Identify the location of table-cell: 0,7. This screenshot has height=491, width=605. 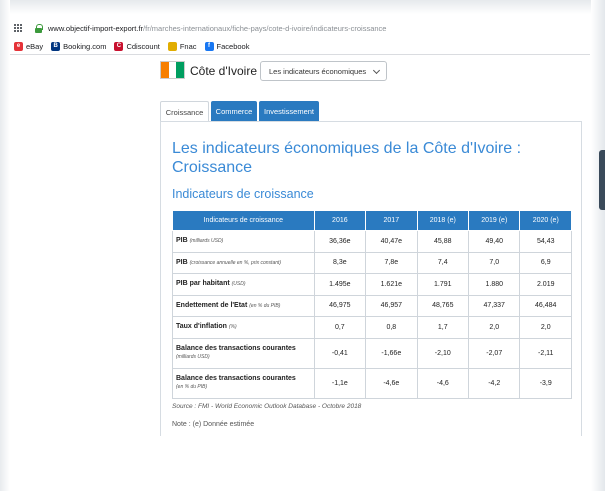
(340, 327).